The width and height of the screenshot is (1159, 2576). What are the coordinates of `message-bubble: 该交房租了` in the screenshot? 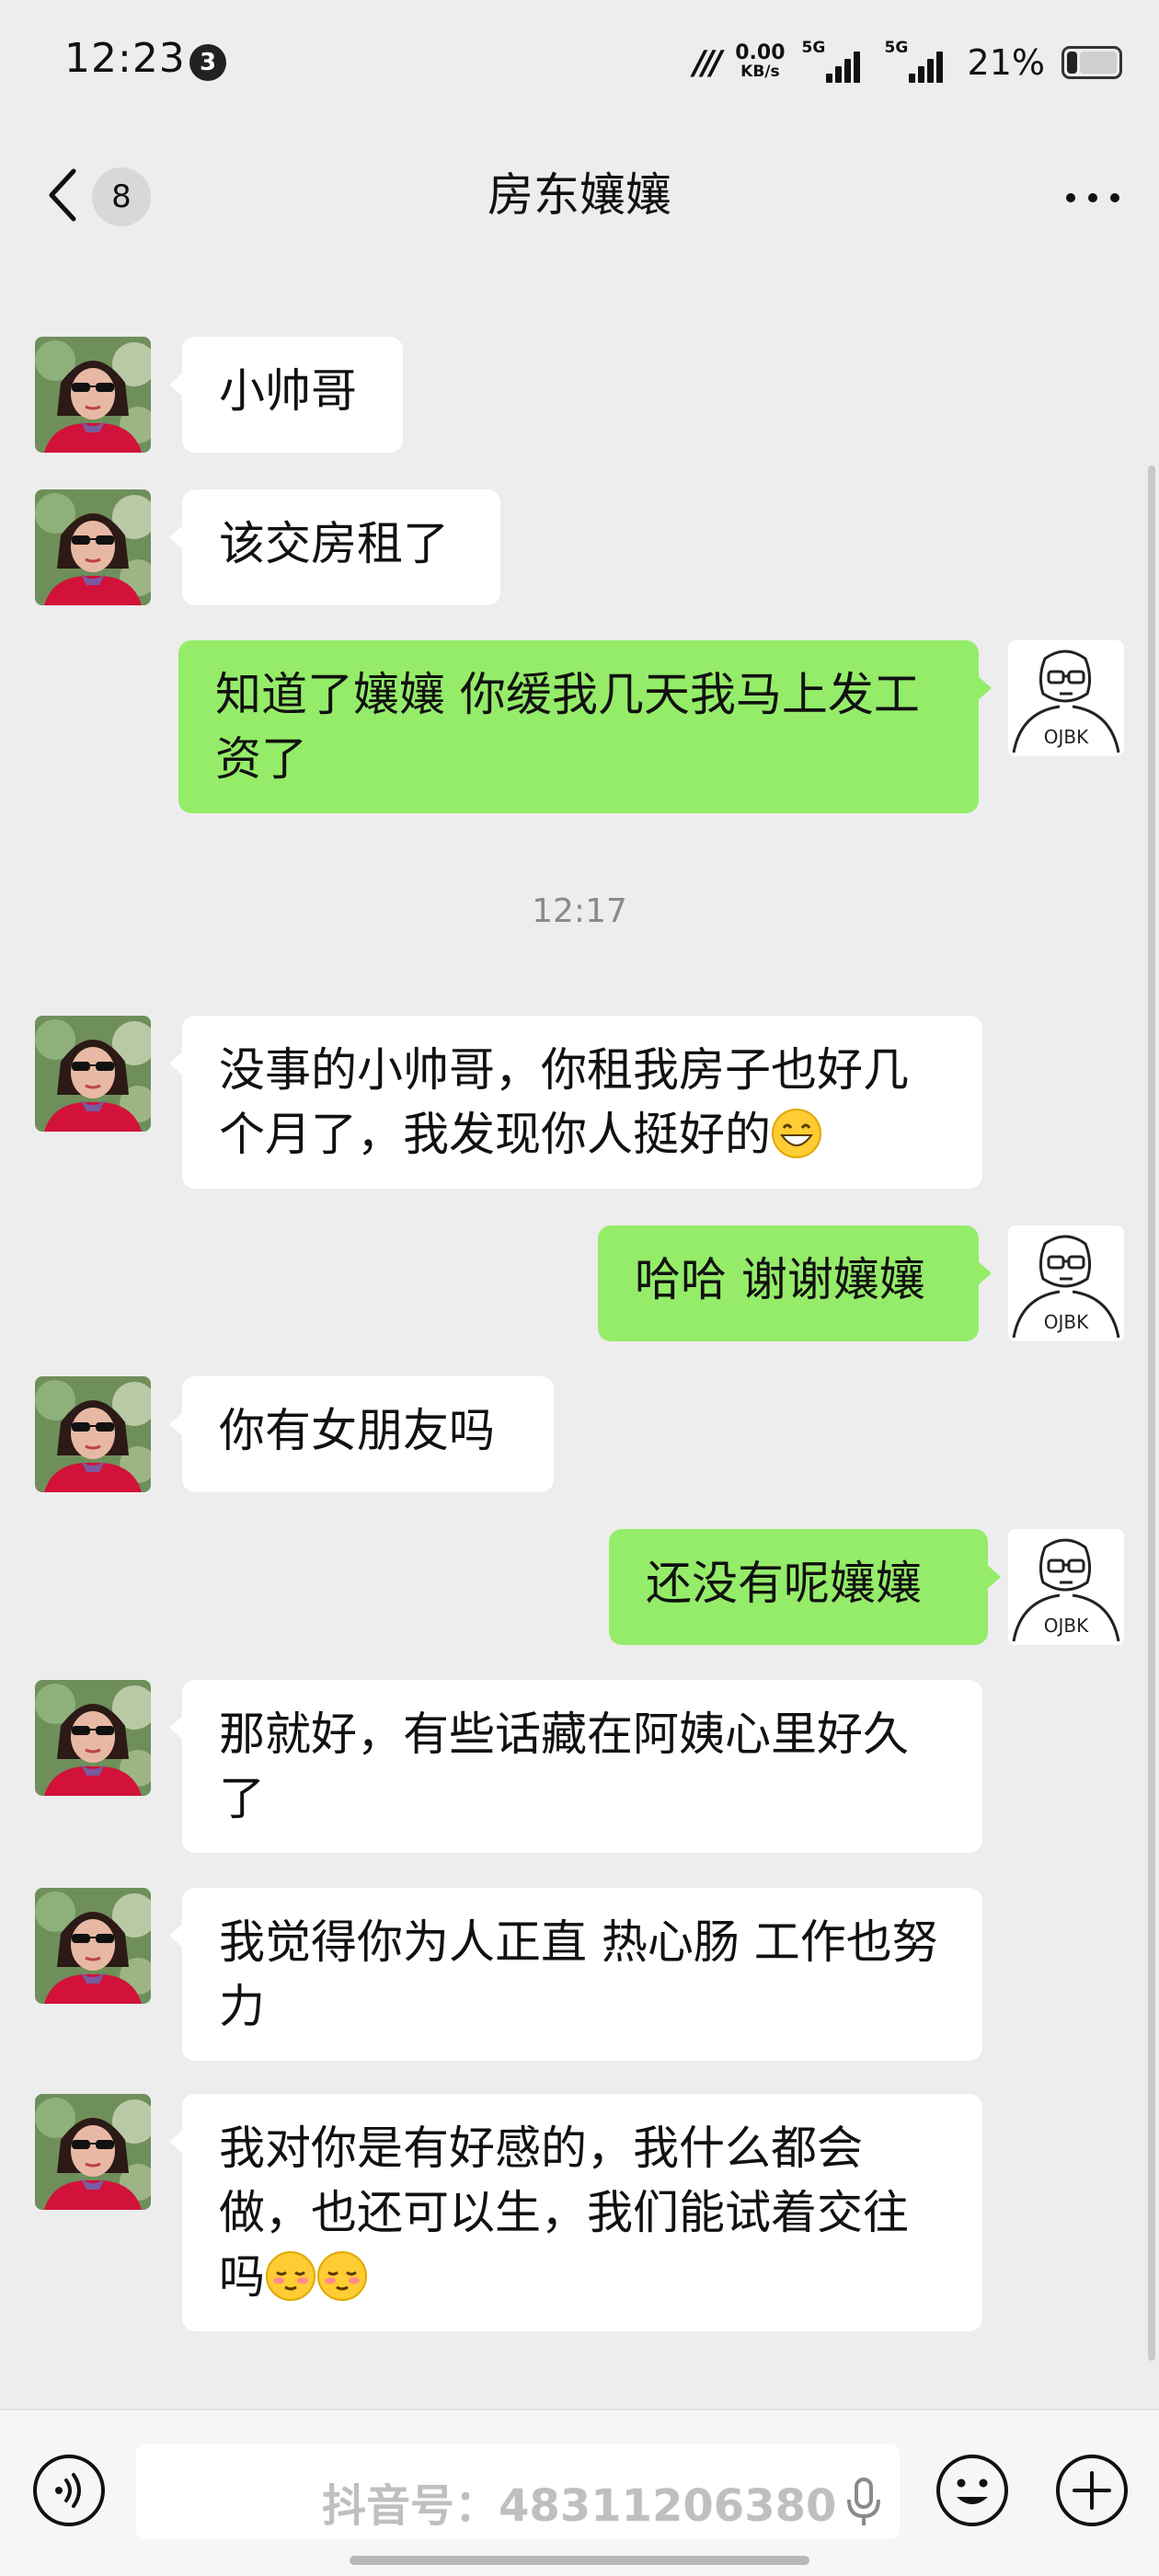 It's located at (334, 547).